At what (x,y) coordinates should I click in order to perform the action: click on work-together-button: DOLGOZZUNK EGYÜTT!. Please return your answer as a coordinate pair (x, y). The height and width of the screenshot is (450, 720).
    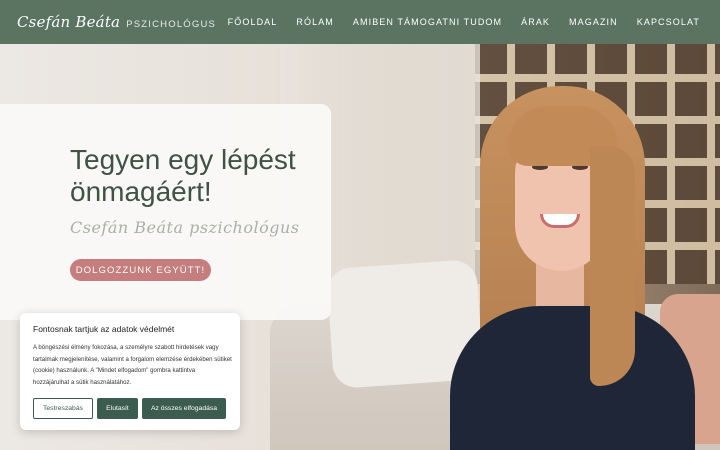
    Looking at the image, I should click on (140, 270).